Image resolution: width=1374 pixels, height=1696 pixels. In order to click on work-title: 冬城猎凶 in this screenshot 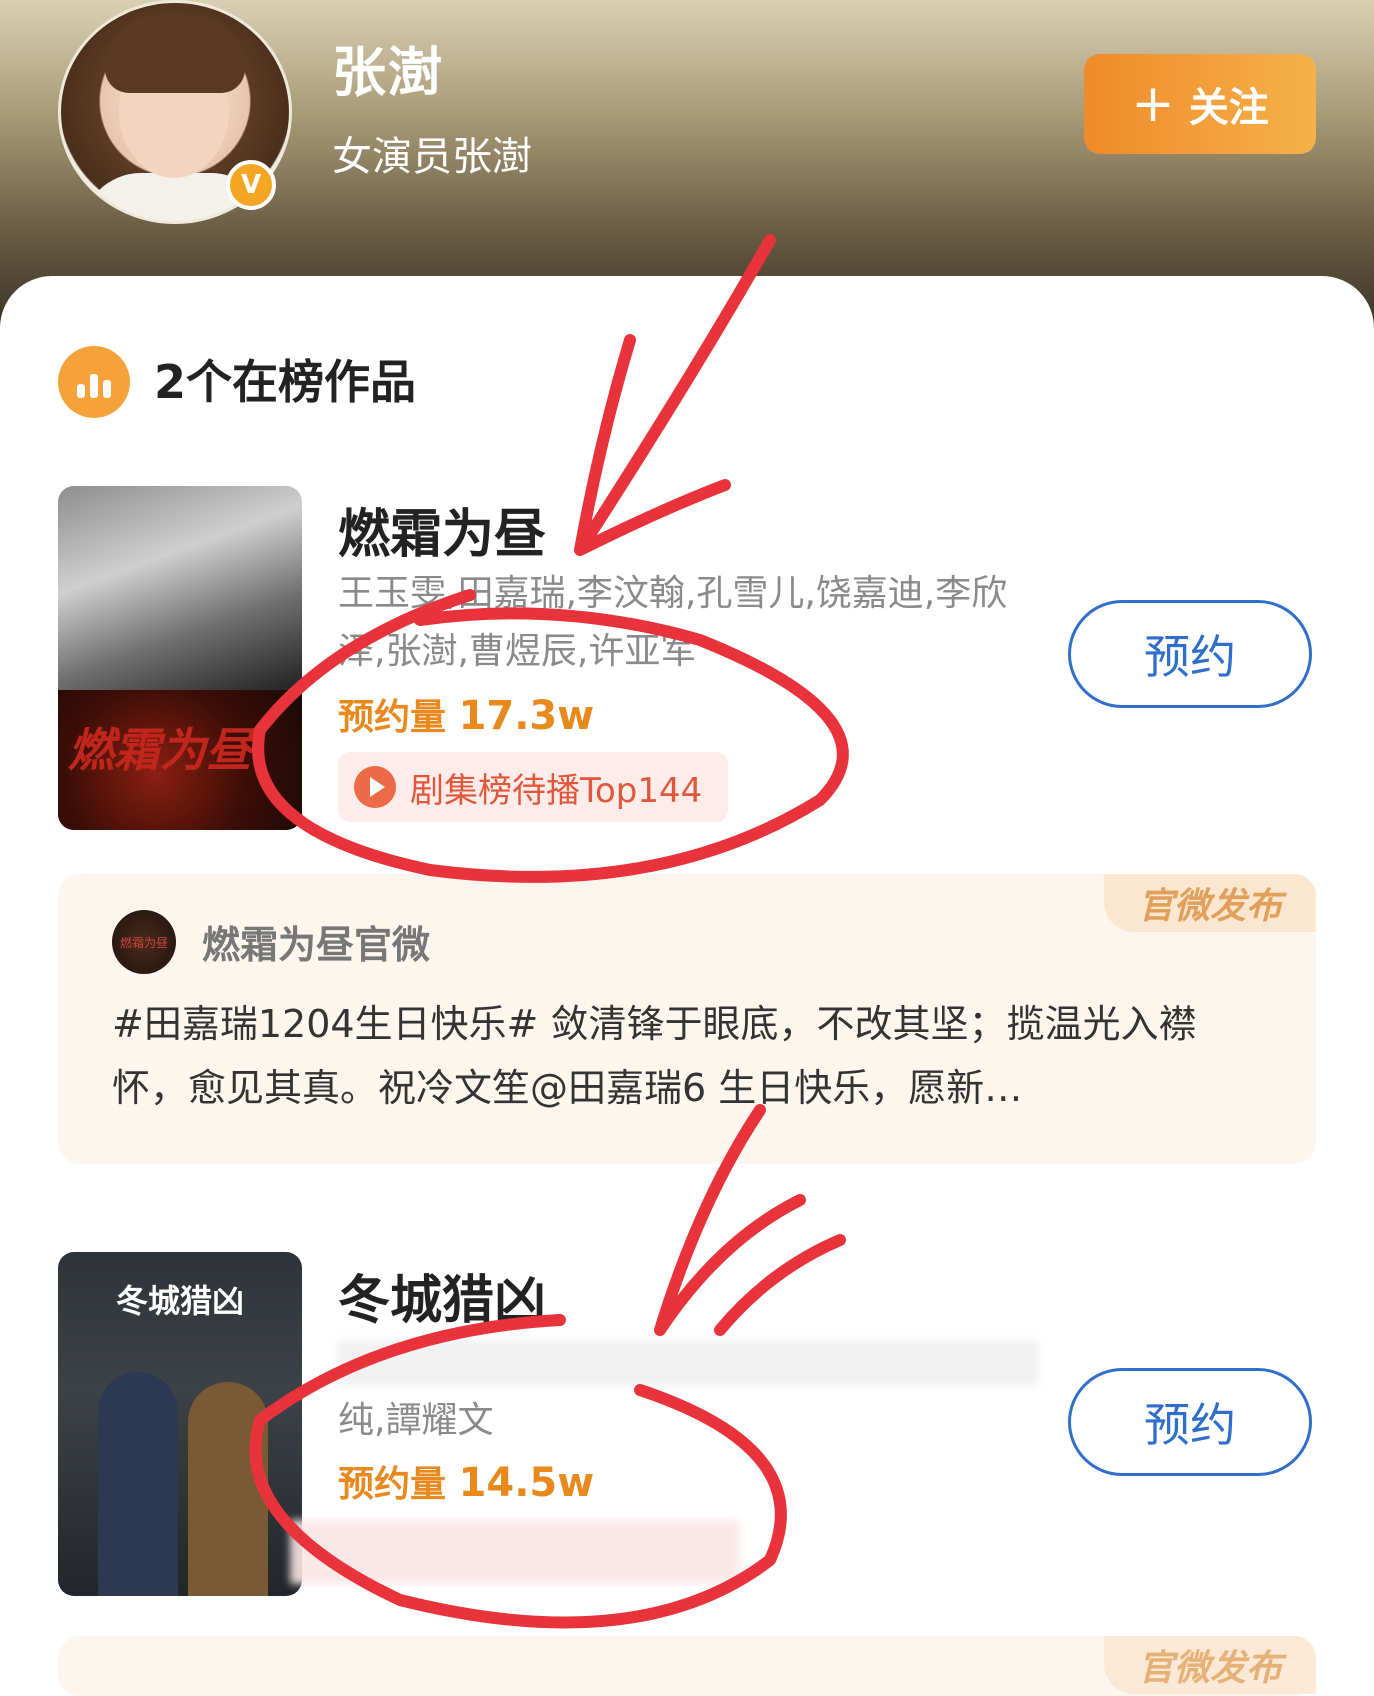, I will do `click(442, 1295)`.